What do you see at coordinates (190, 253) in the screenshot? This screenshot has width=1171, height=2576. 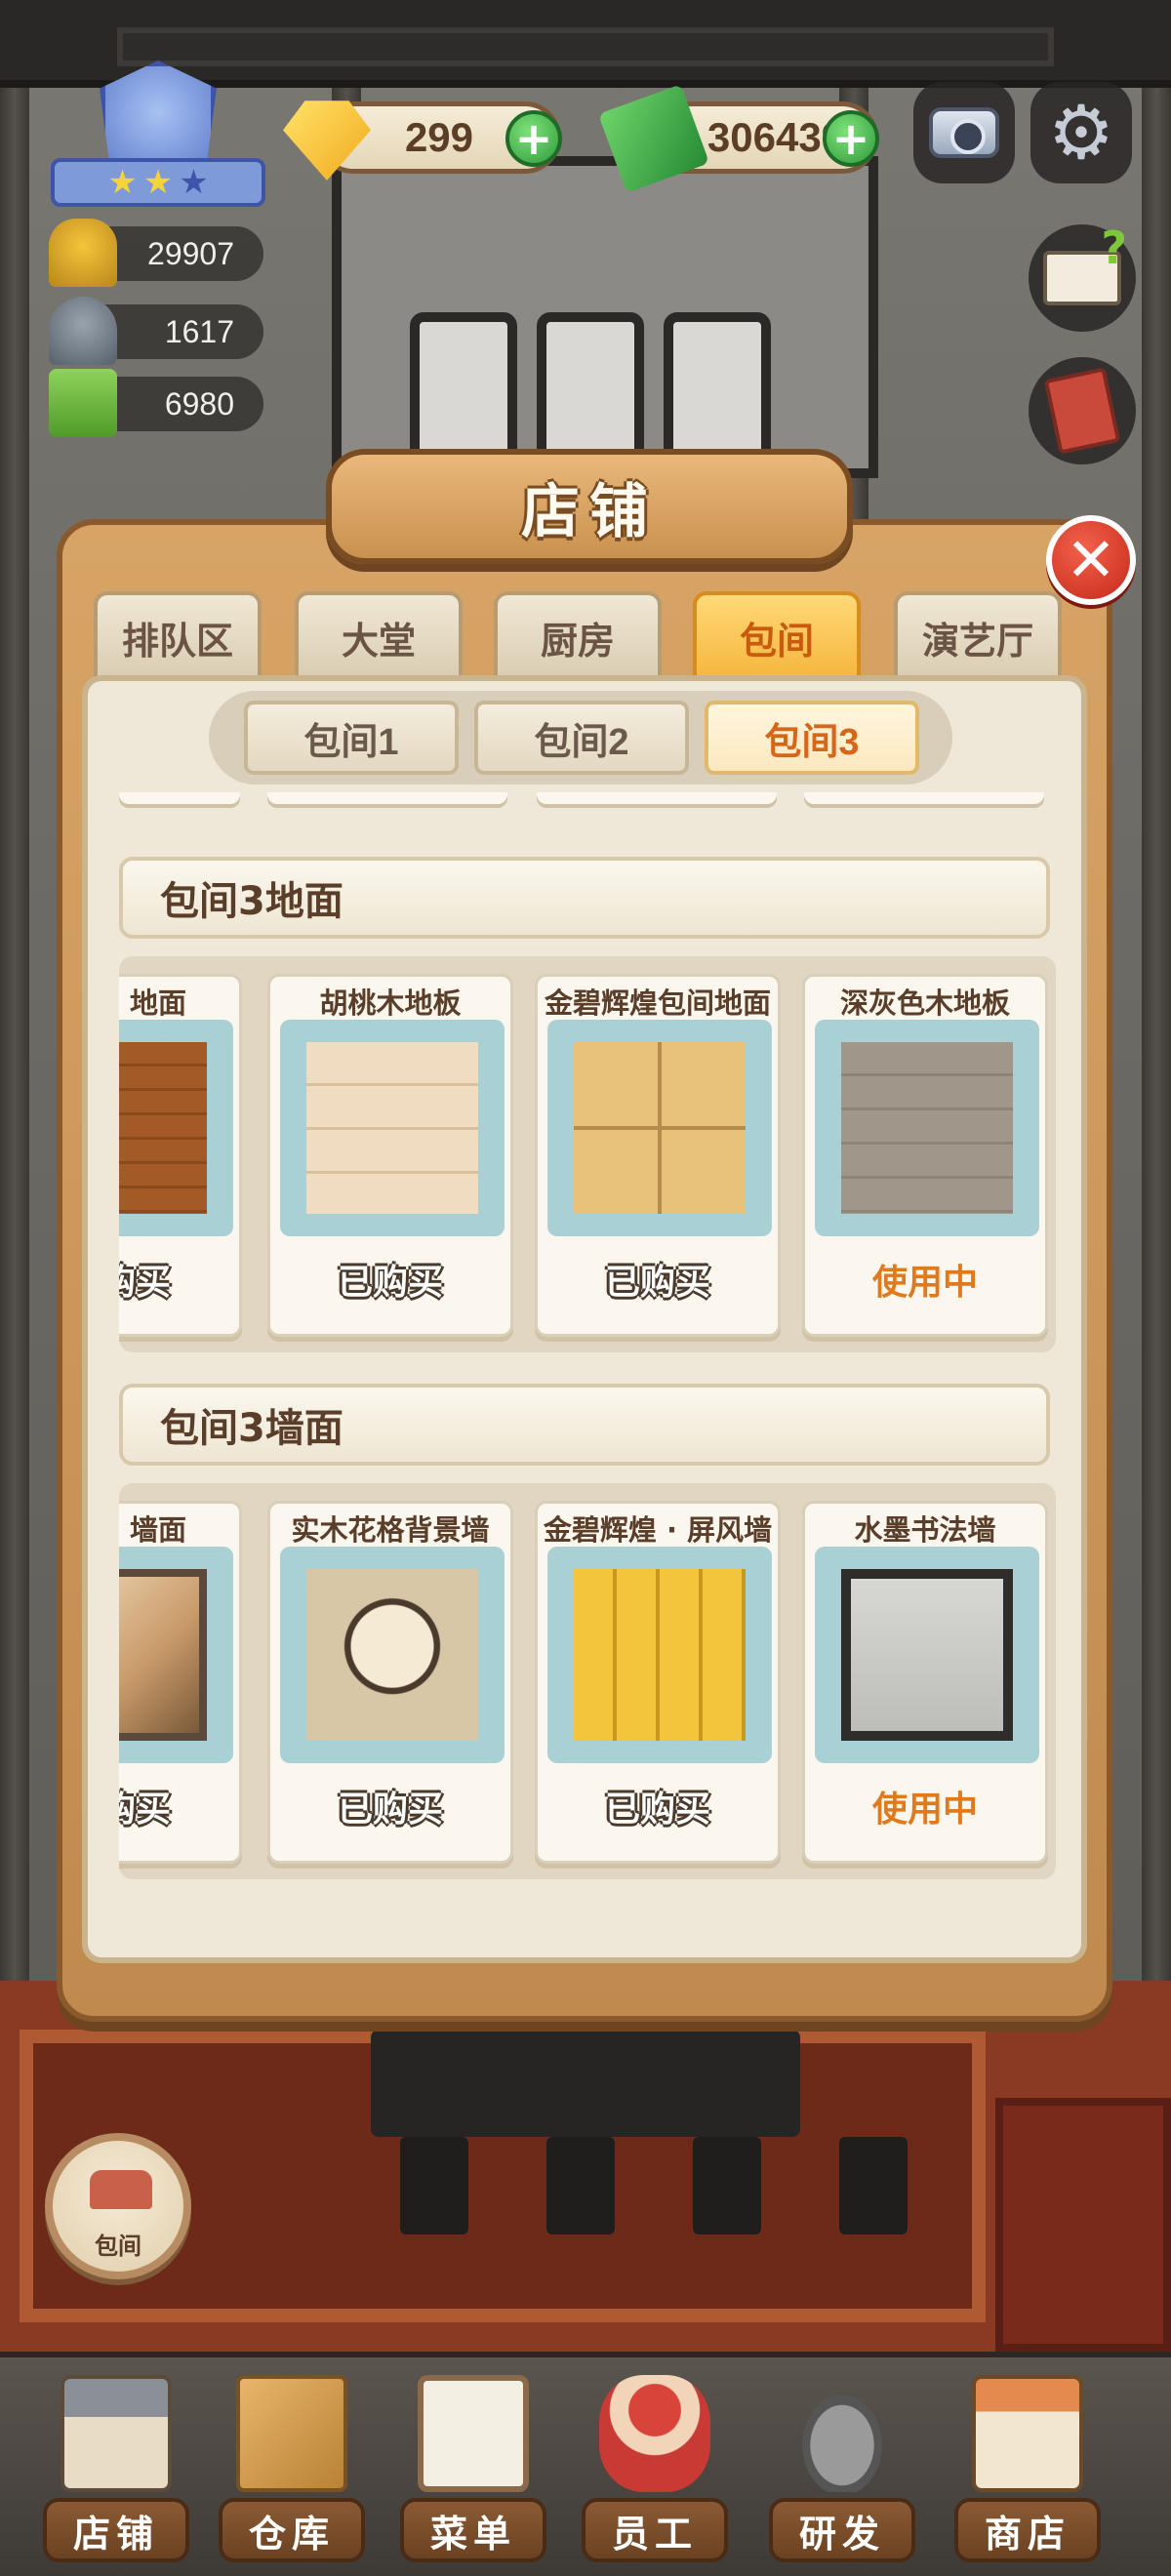 I see `popularity-value: 29907` at bounding box center [190, 253].